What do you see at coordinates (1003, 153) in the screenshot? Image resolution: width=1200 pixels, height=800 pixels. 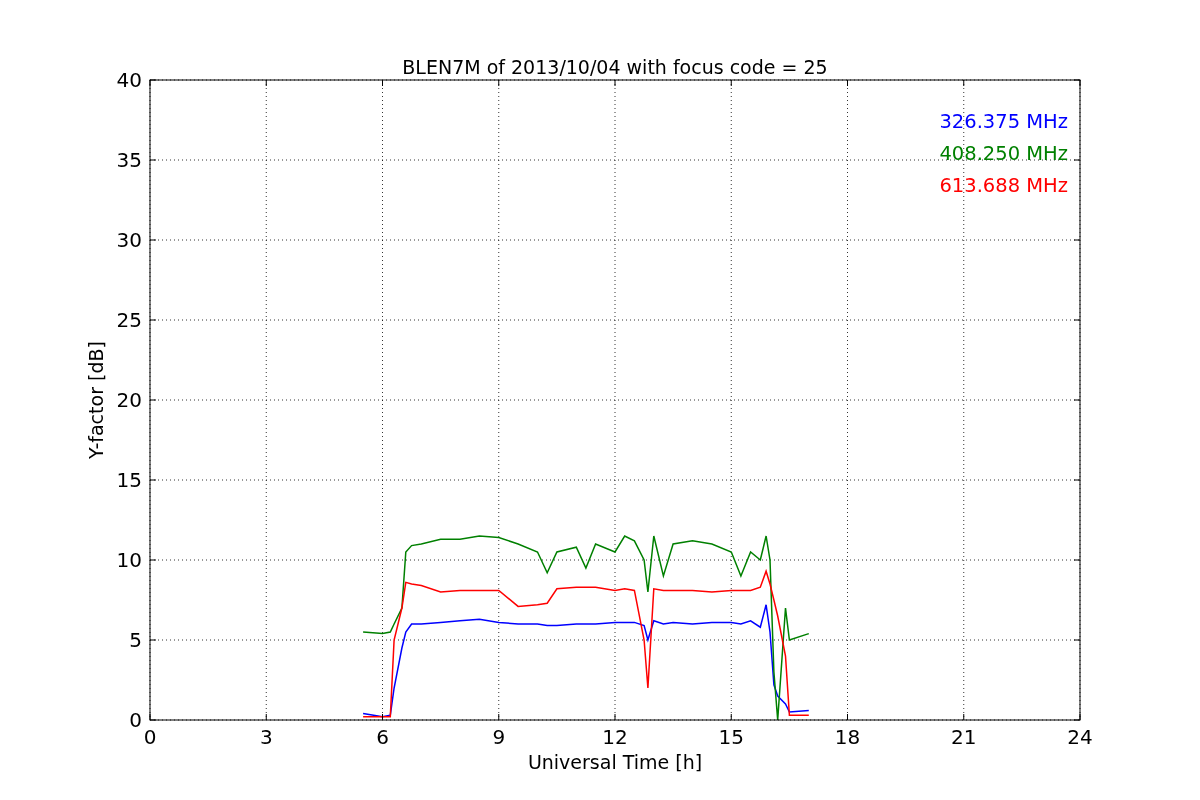 I see `legend-label: 408.250 MHz` at bounding box center [1003, 153].